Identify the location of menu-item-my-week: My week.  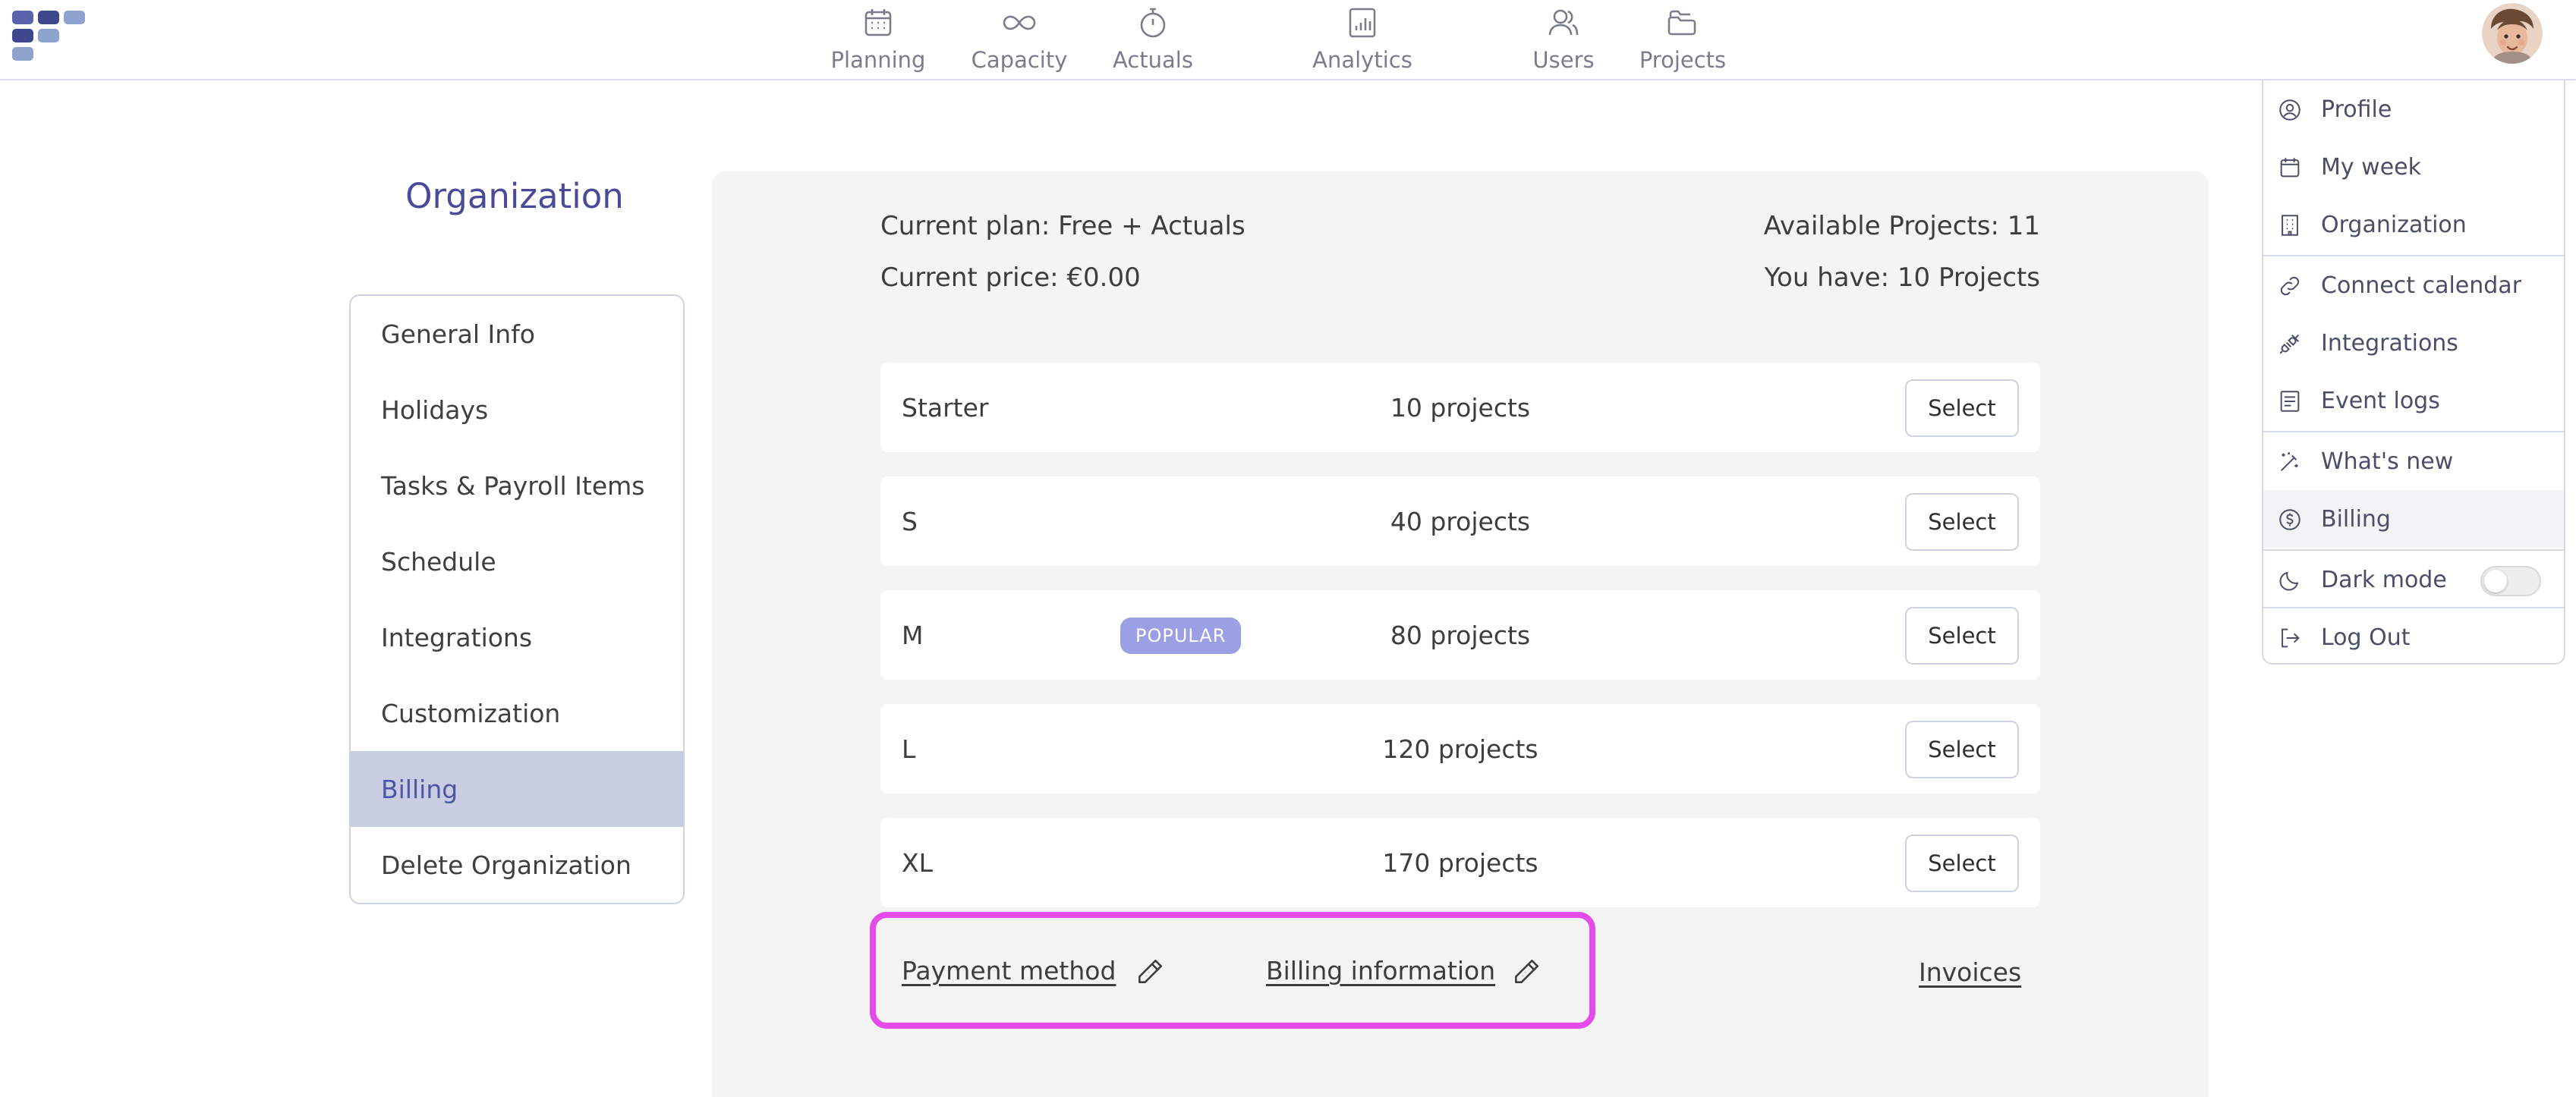
(2413, 167).